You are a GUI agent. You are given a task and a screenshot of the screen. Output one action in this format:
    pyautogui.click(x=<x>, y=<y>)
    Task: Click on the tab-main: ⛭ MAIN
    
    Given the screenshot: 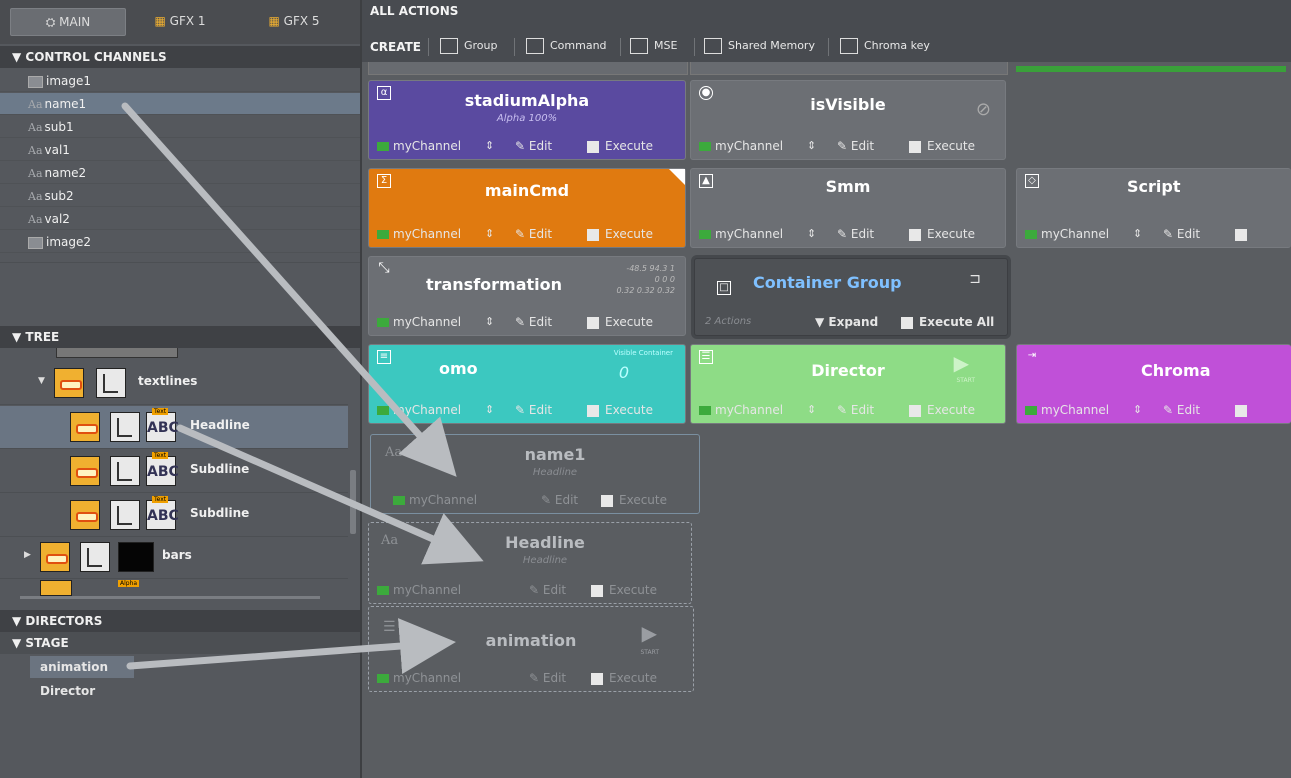 What is the action you would take?
    pyautogui.click(x=68, y=22)
    